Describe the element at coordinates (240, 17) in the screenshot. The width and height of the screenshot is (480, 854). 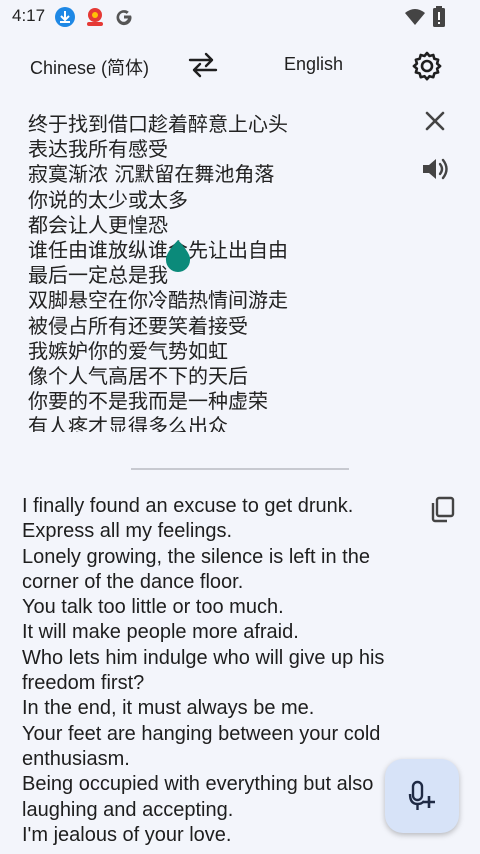
I see `status-bar: 4:17` at that location.